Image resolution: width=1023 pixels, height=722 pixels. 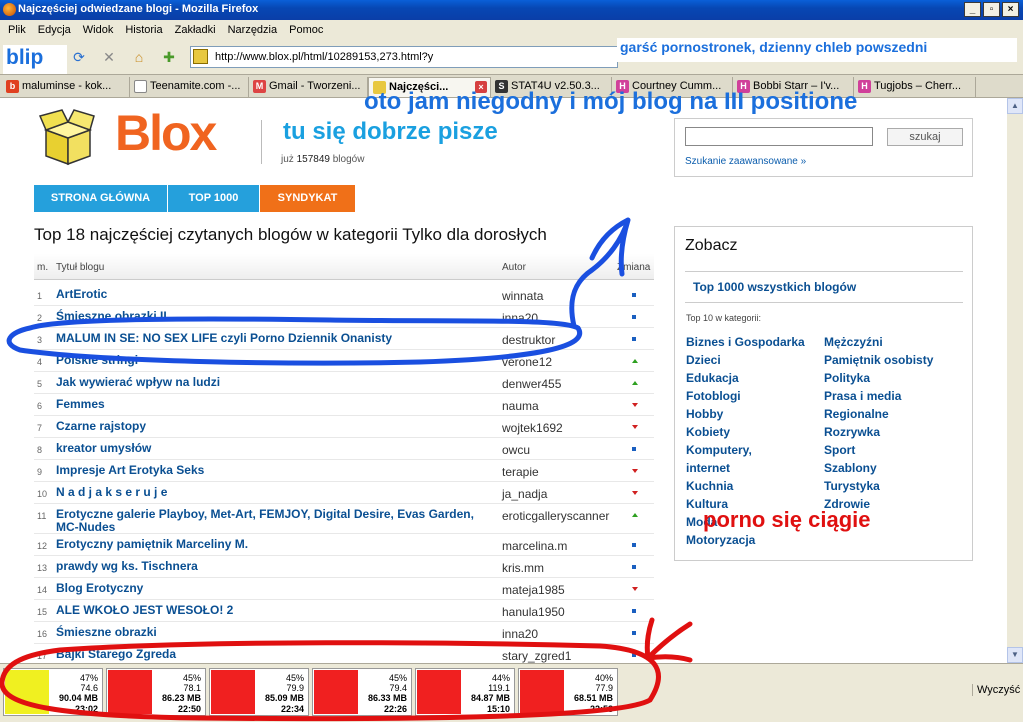 I want to click on col-author-header: Autor, so click(x=514, y=267).